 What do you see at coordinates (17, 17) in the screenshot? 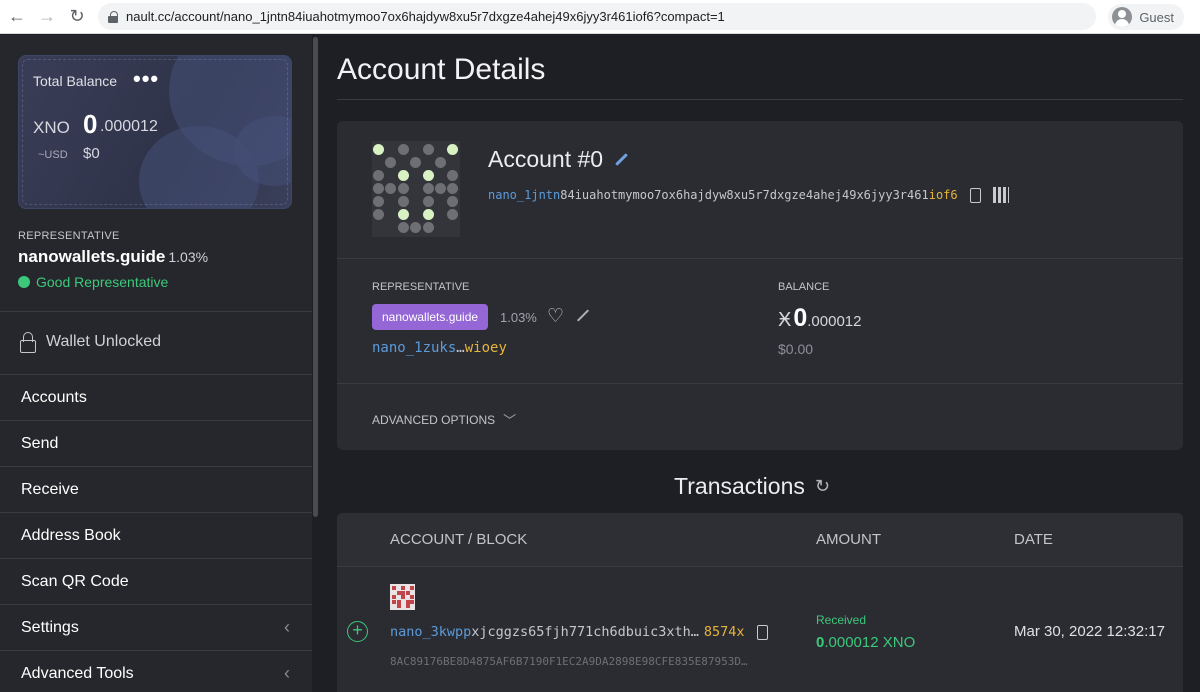
I see `back-arrow-icon: ←` at bounding box center [17, 17].